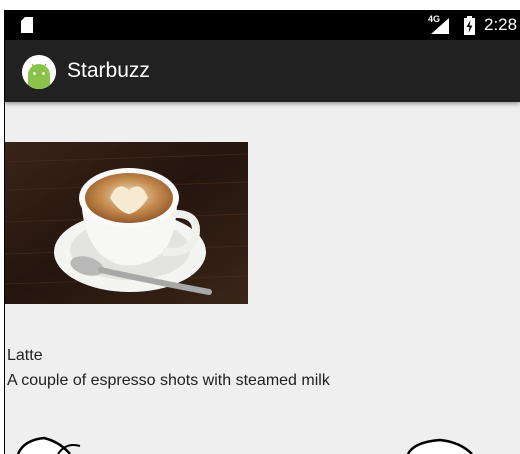  What do you see at coordinates (440, 26) in the screenshot?
I see `signal-strength-icon` at bounding box center [440, 26].